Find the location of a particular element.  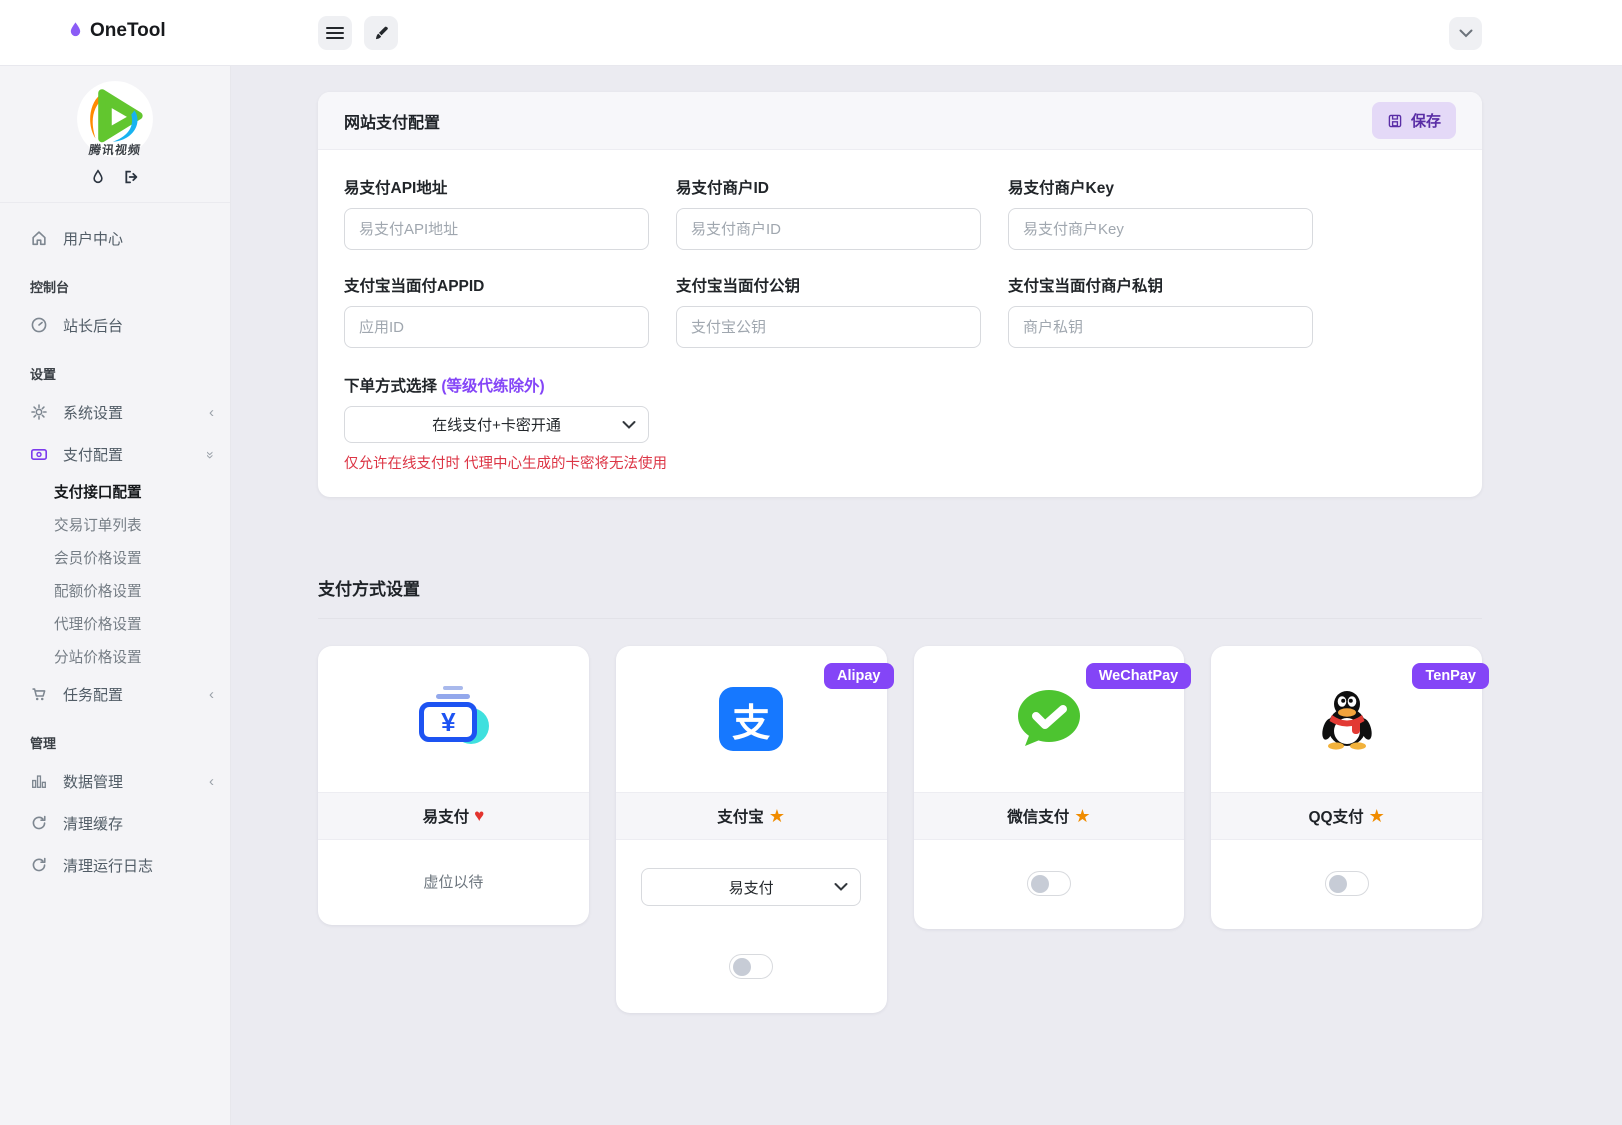

sidebar-item-system-settings: 系统设置 ‹ is located at coordinates (115, 412).